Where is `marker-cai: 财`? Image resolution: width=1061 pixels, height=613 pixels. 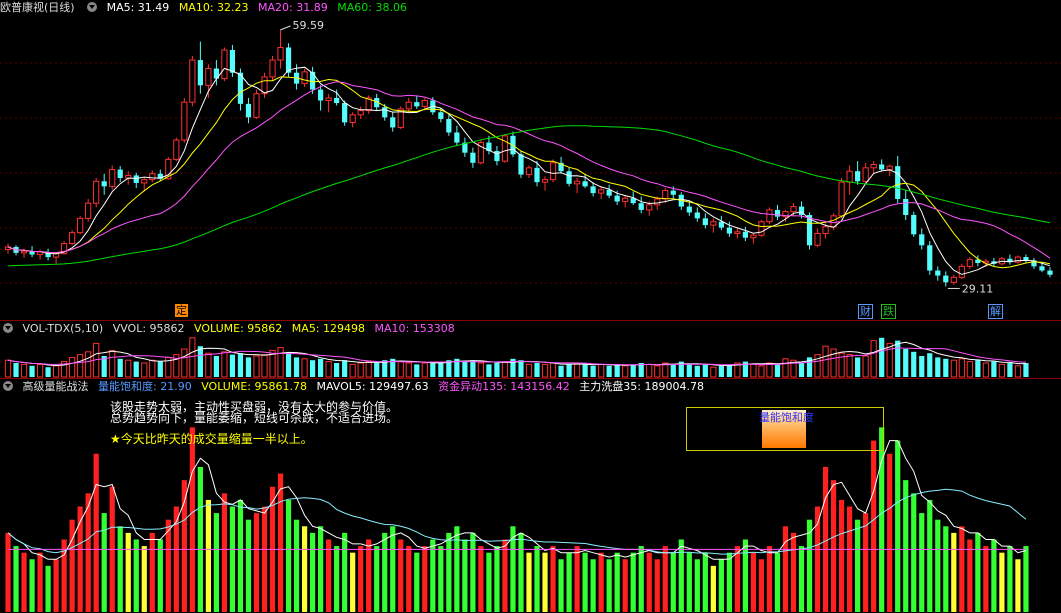
marker-cai: 财 is located at coordinates (865, 311).